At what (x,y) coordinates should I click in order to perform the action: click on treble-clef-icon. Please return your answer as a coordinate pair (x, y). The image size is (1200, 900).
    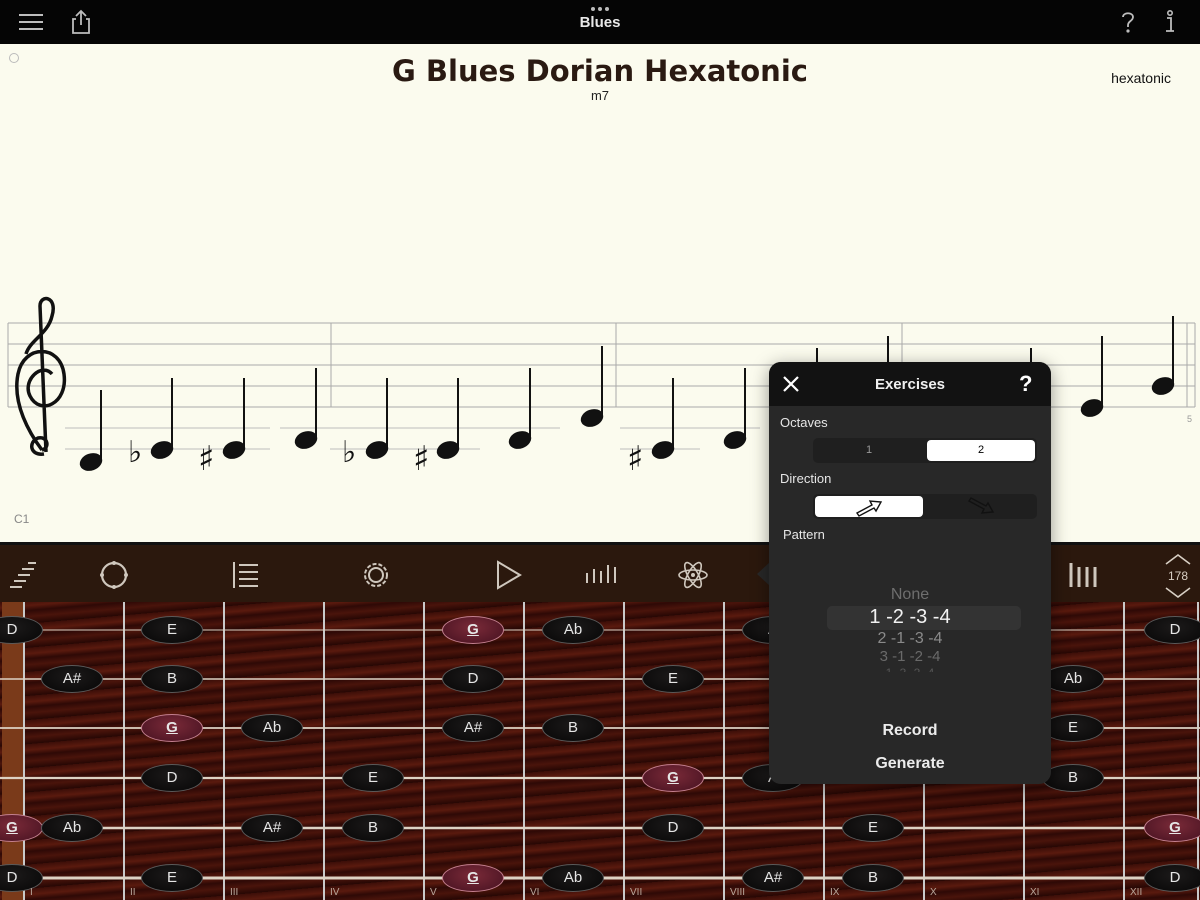
    Looking at the image, I should click on (41, 376).